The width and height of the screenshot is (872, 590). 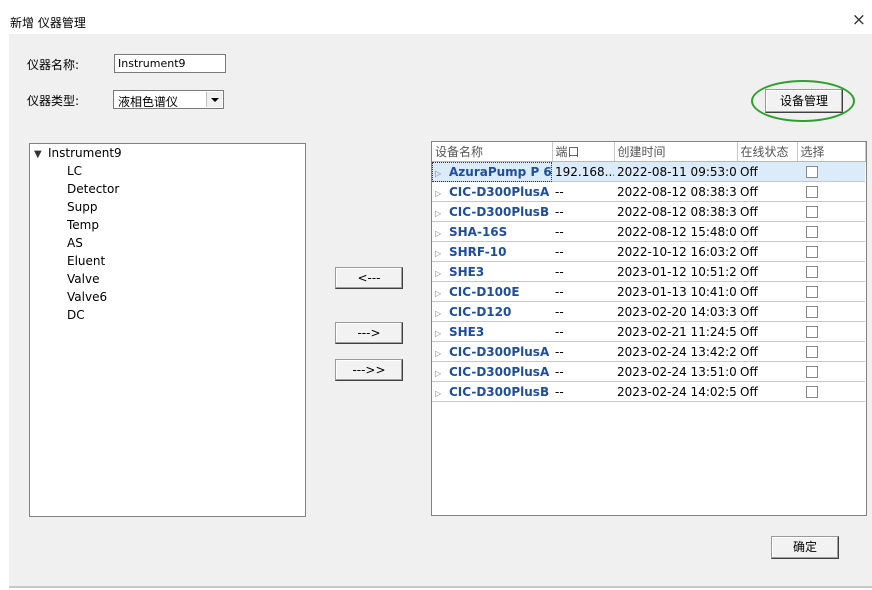 I want to click on table-row: ▷ SHE3 -- 2023-02-21 11:24:55 Off, so click(x=648, y=331).